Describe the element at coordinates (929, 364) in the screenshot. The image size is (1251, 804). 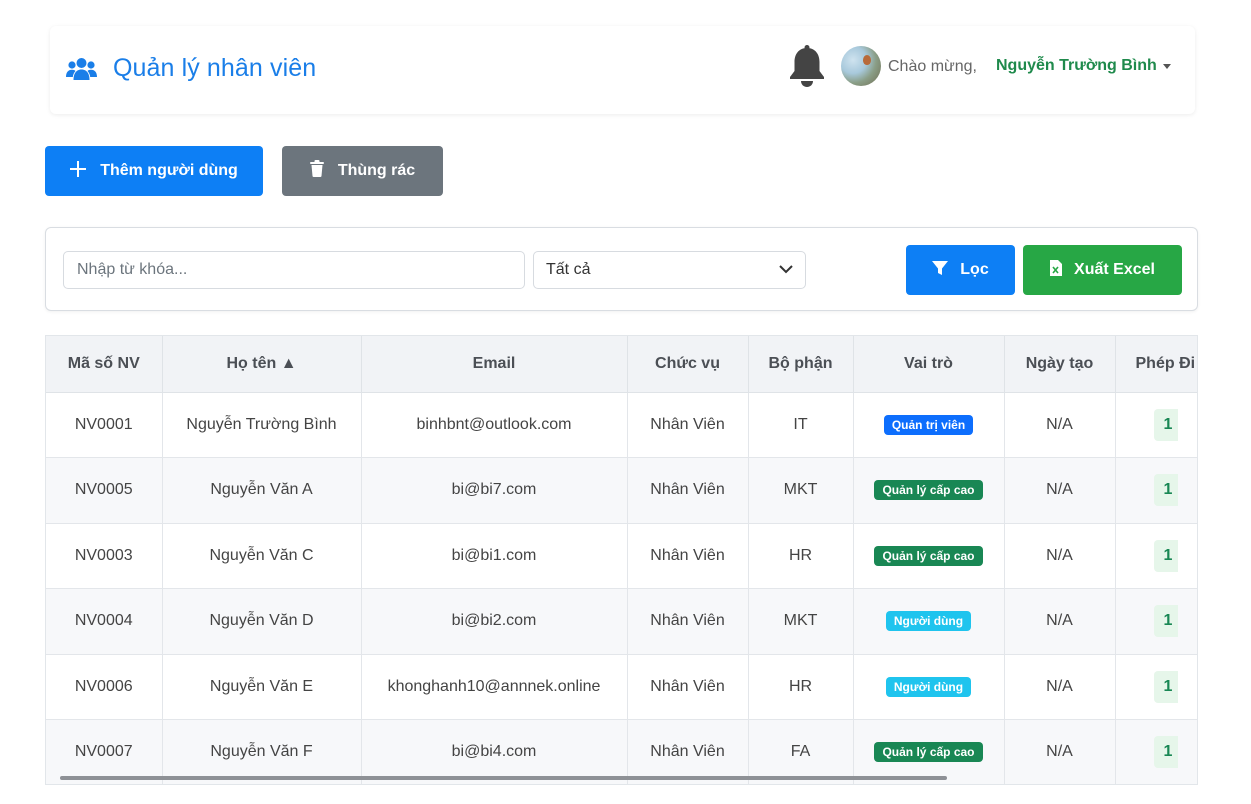
I see `column-header-role: Vai trò` at that location.